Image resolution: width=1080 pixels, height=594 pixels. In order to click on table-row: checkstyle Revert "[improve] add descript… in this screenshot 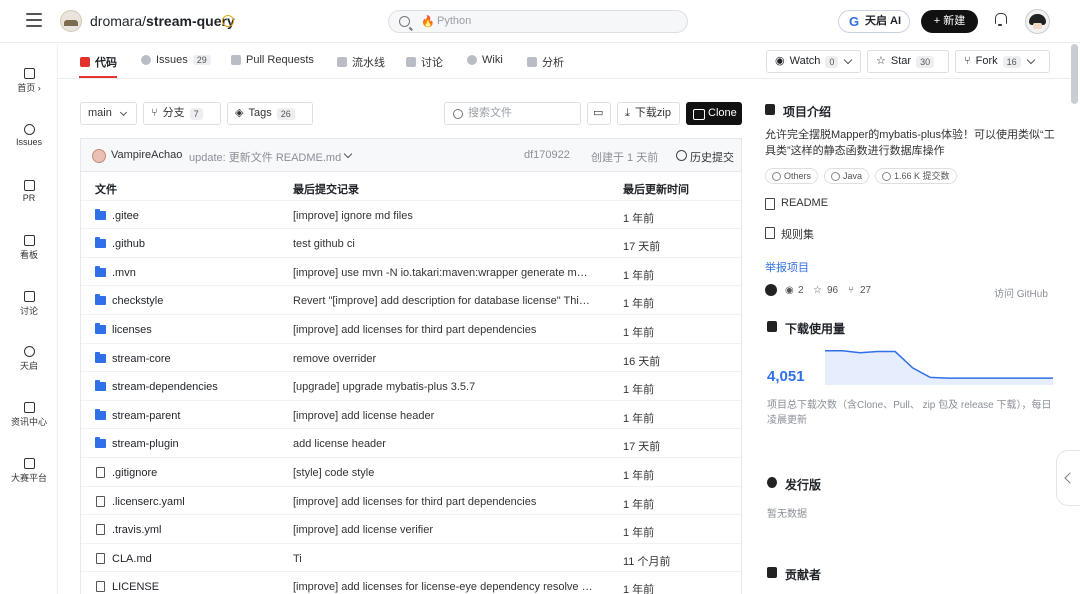, I will do `click(411, 300)`.